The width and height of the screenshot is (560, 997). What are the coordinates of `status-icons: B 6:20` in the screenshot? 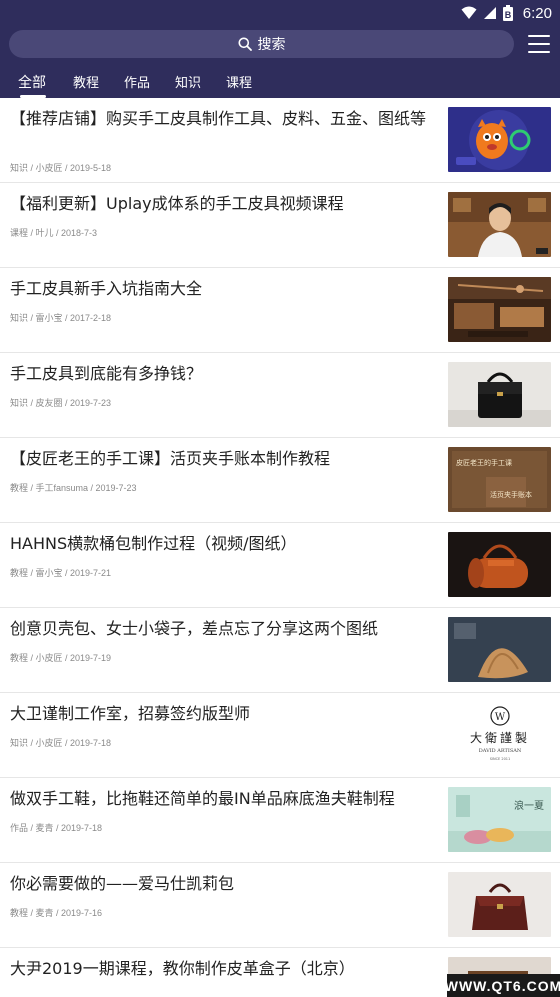 It's located at (506, 13).